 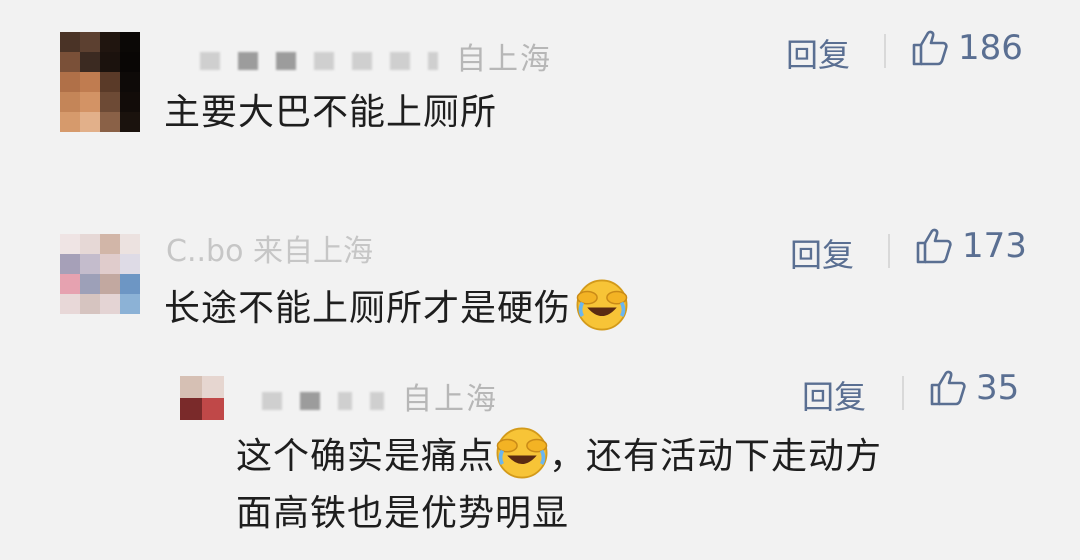 I want to click on like-count: 186, so click(x=990, y=48).